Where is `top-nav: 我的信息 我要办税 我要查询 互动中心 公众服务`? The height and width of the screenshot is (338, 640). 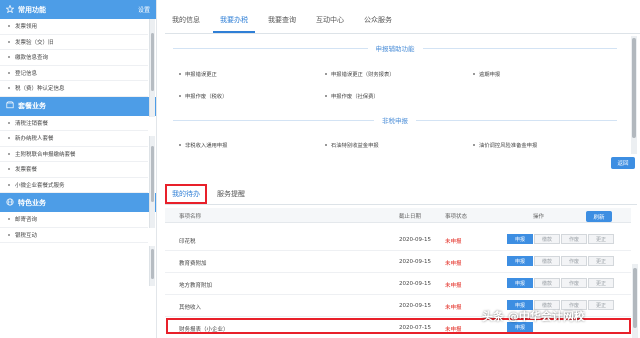
top-nav: 我的信息 我要办税 我要查询 互动中心 公众服务 is located at coordinates (402, 20).